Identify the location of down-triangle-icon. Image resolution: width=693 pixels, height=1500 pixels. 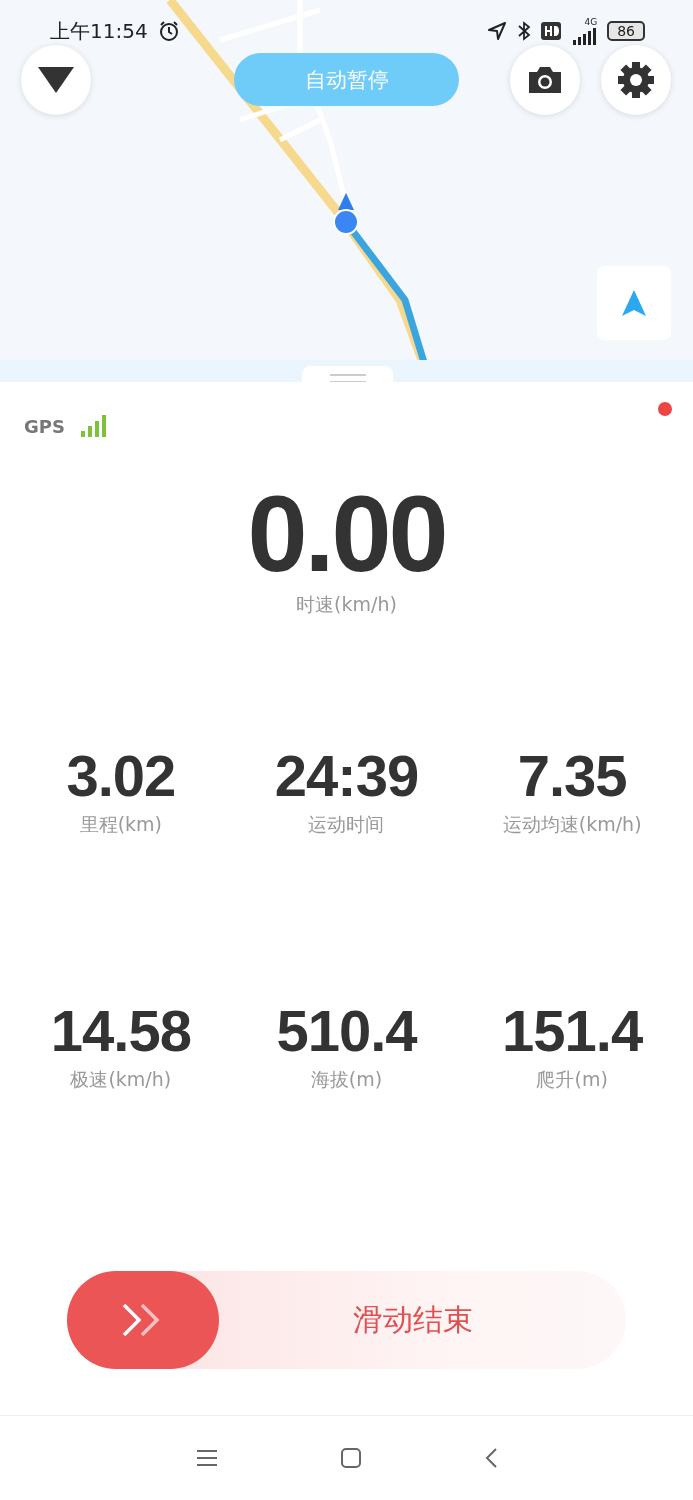
(56, 80).